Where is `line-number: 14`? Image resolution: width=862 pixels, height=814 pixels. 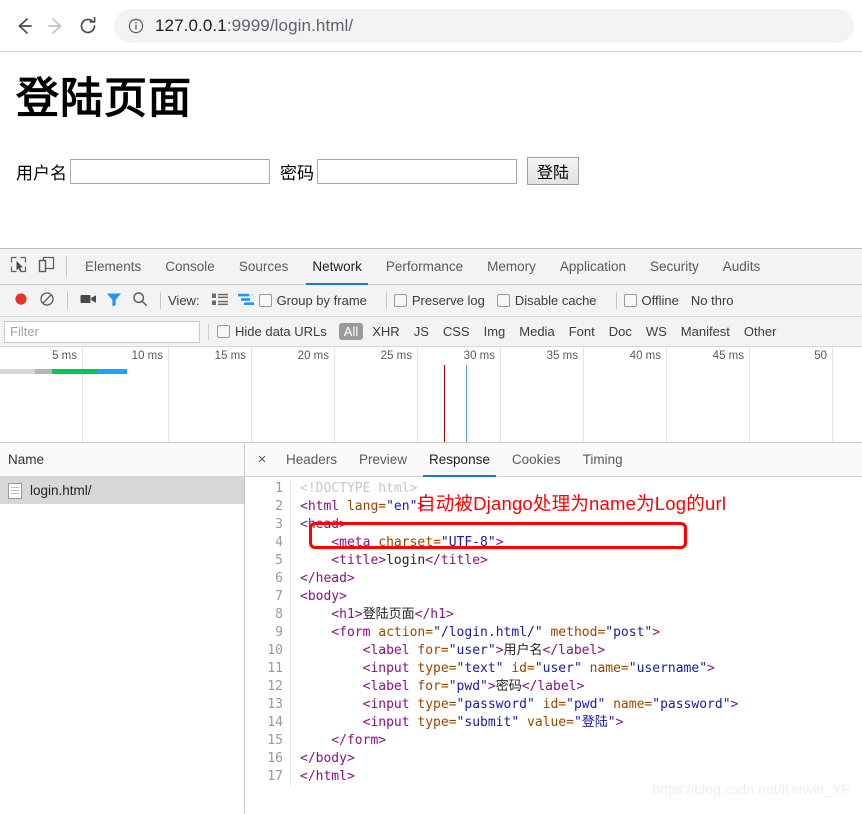
line-number: 14 is located at coordinates (268, 723).